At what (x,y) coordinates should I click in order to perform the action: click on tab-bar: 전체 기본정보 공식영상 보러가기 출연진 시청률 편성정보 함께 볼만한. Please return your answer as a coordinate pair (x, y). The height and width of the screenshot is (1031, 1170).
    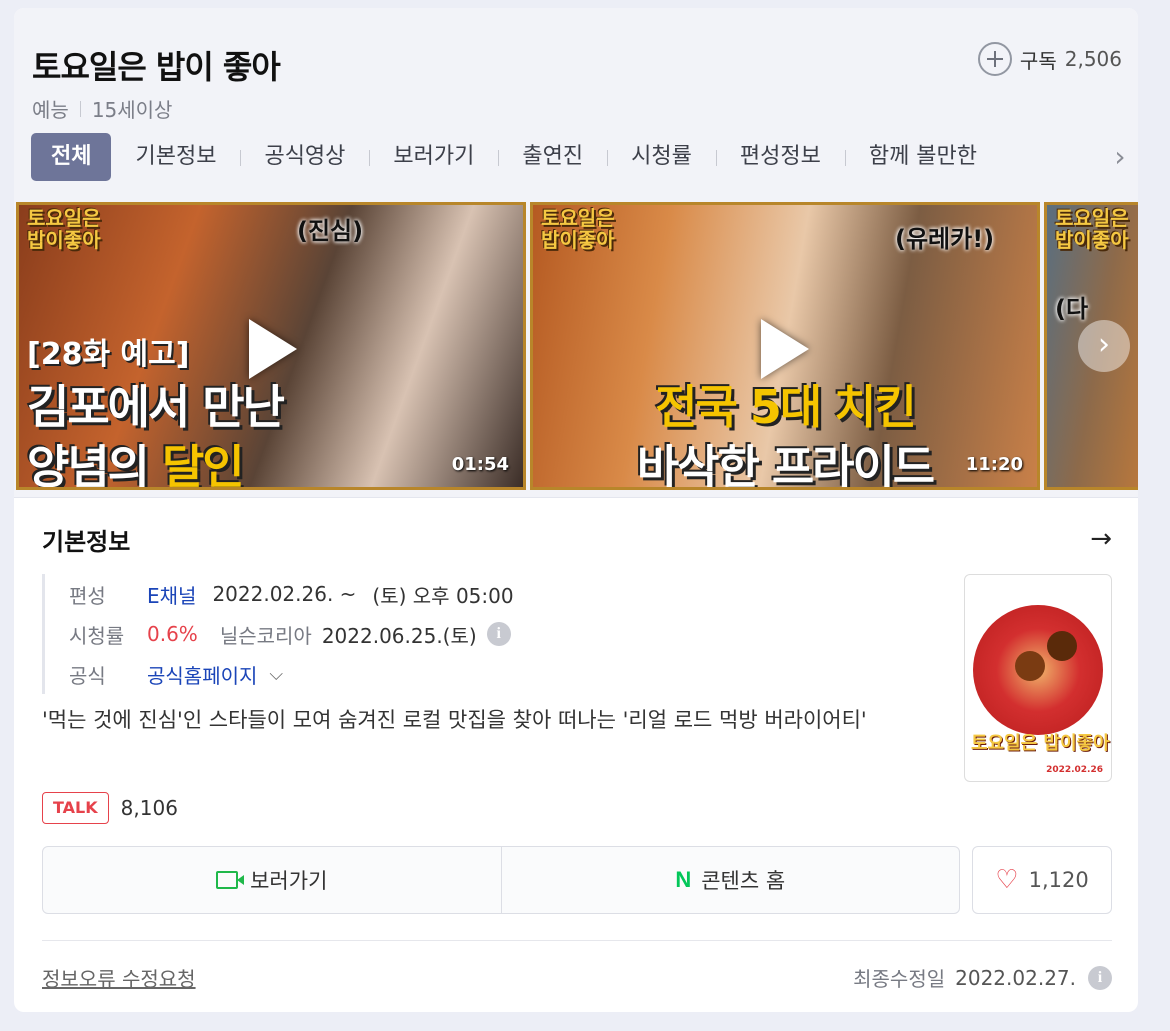
    Looking at the image, I should click on (565, 157).